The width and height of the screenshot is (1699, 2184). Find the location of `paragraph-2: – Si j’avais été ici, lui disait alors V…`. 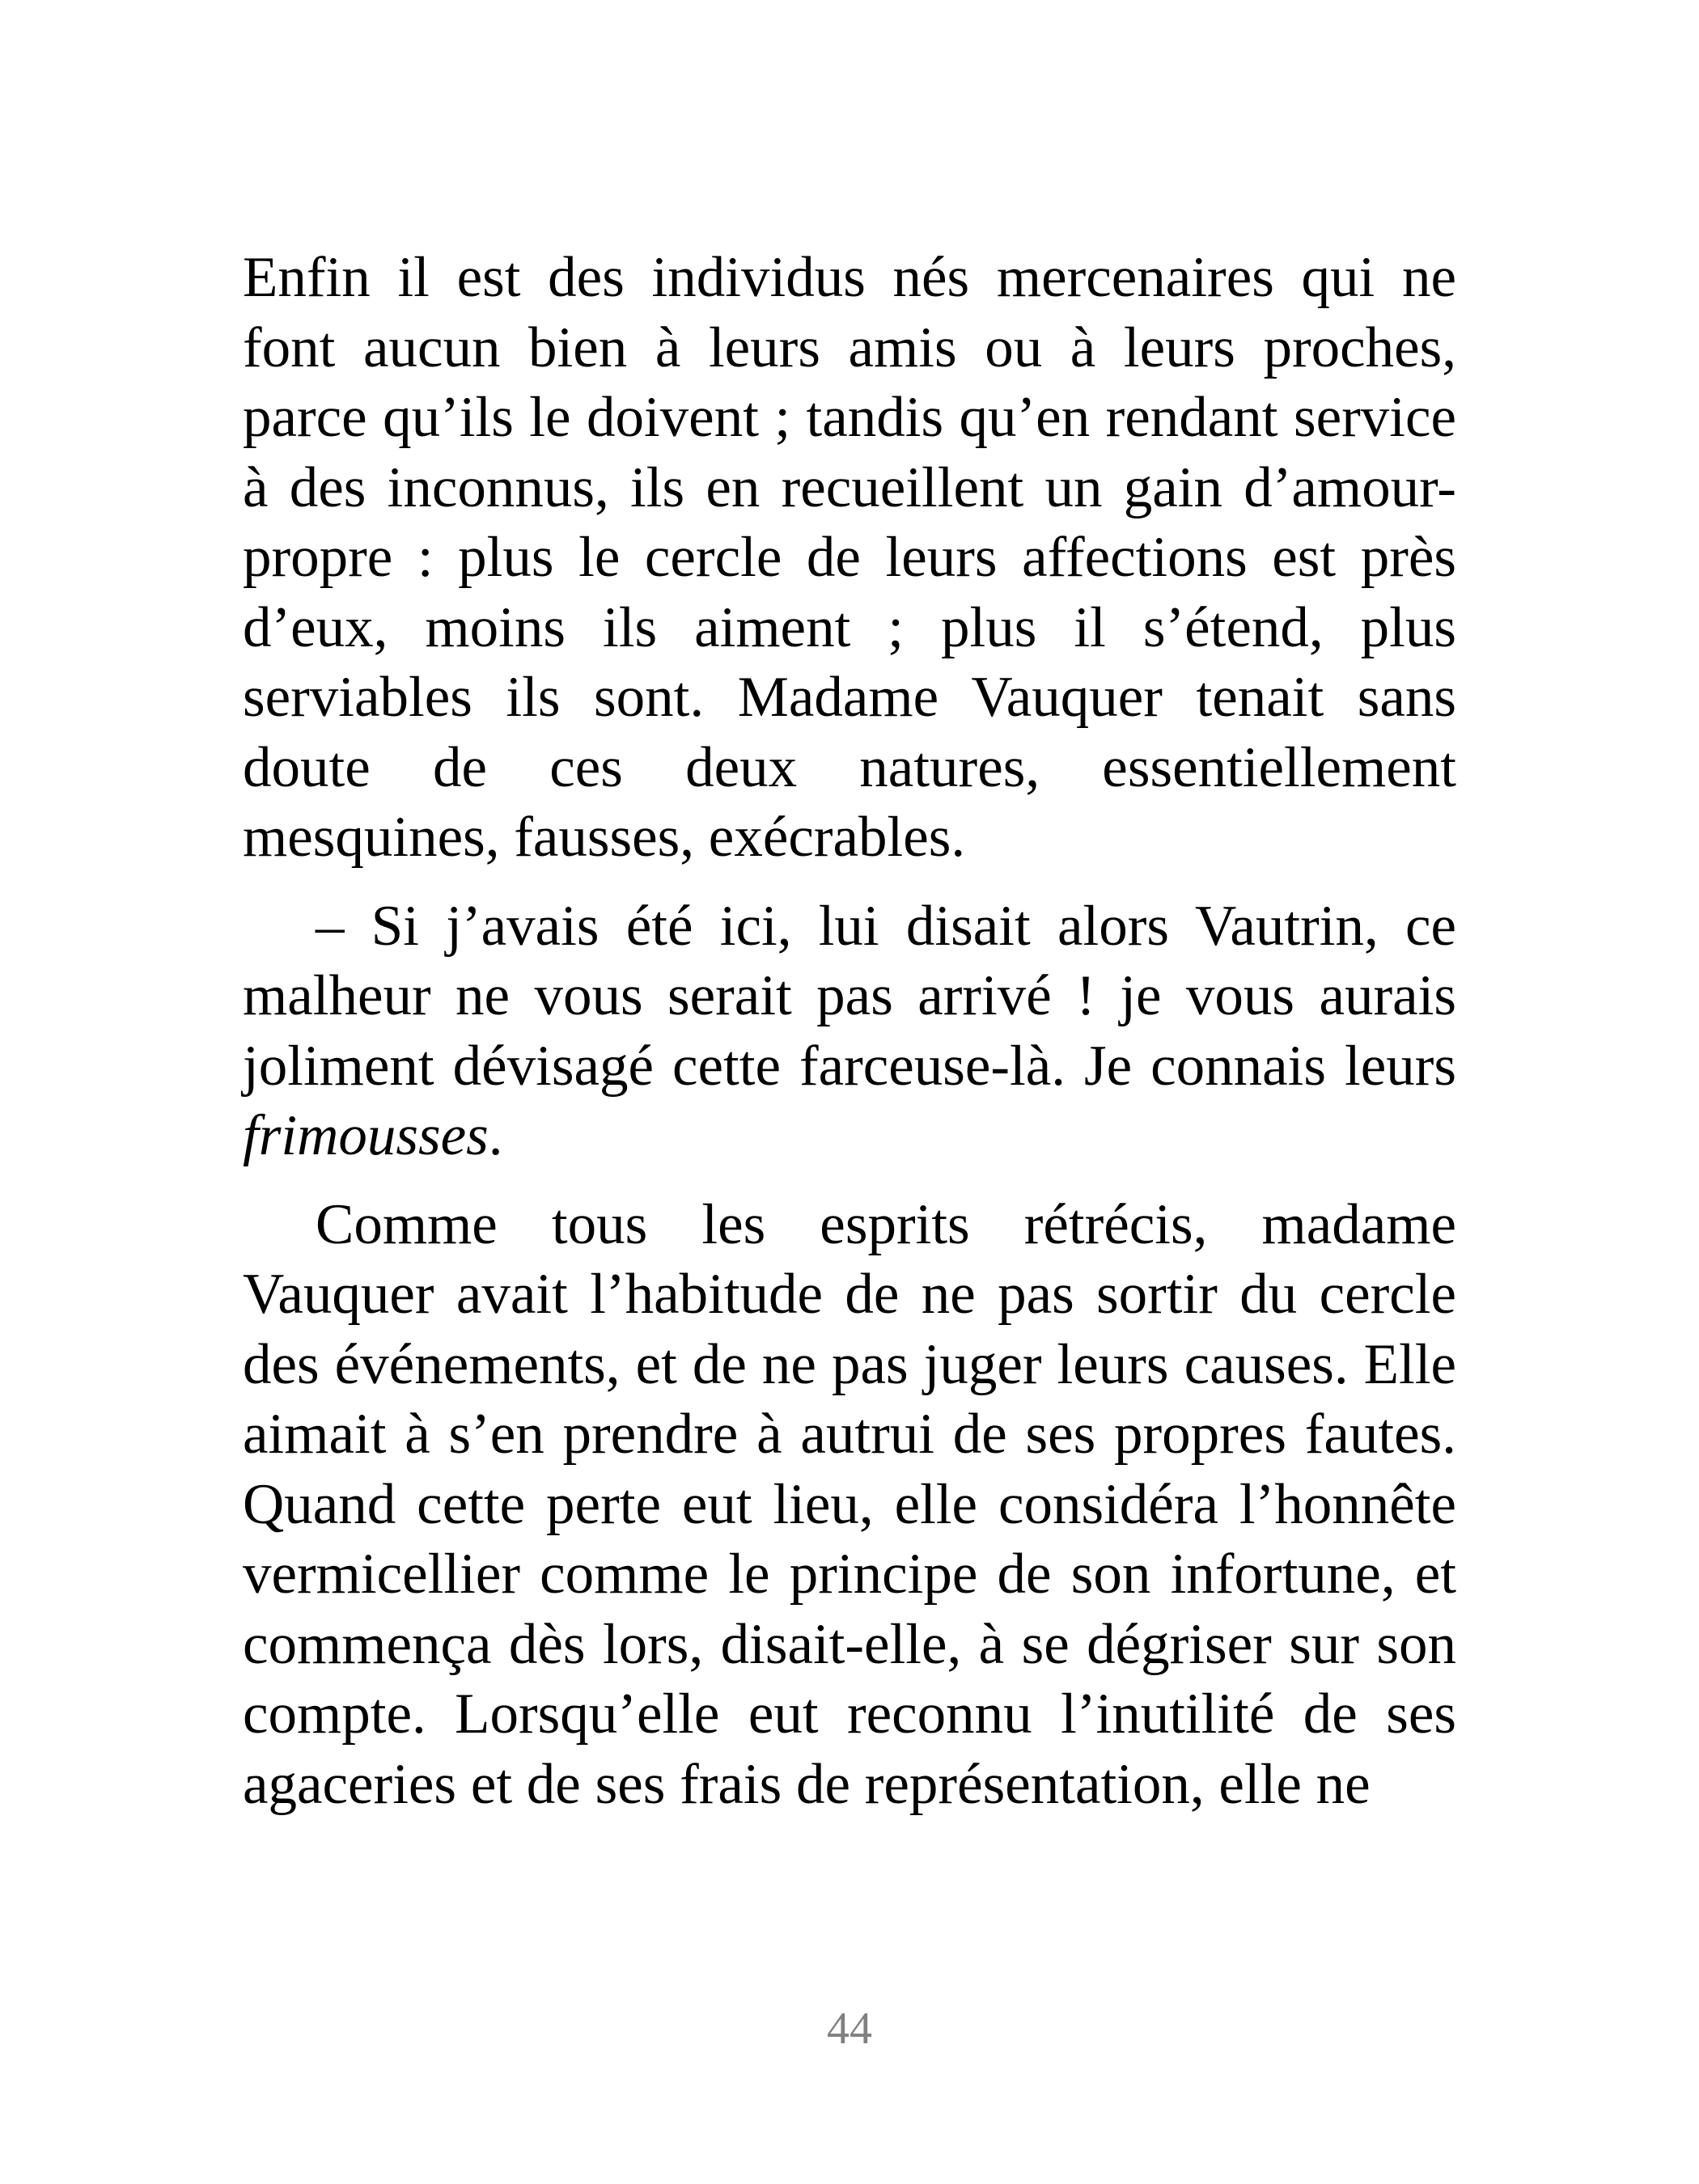

paragraph-2: – Si j’avais été ici, lui disait alors V… is located at coordinates (849, 1031).